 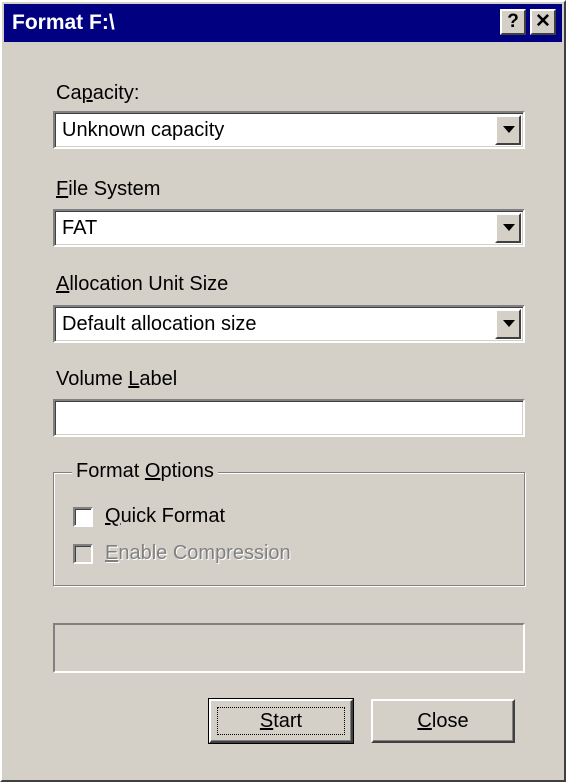 I want to click on capacity-select: Unknown capacity, so click(x=289, y=130).